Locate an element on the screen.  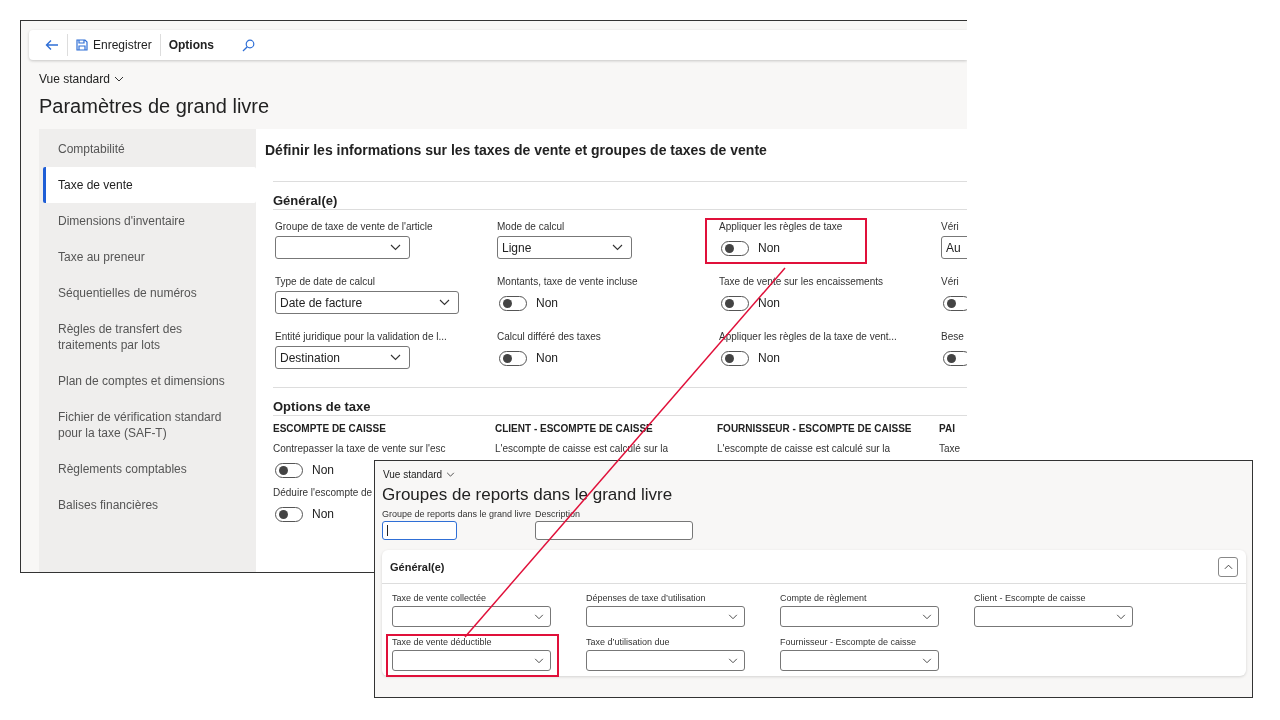
search-icon is located at coordinates (248, 45).